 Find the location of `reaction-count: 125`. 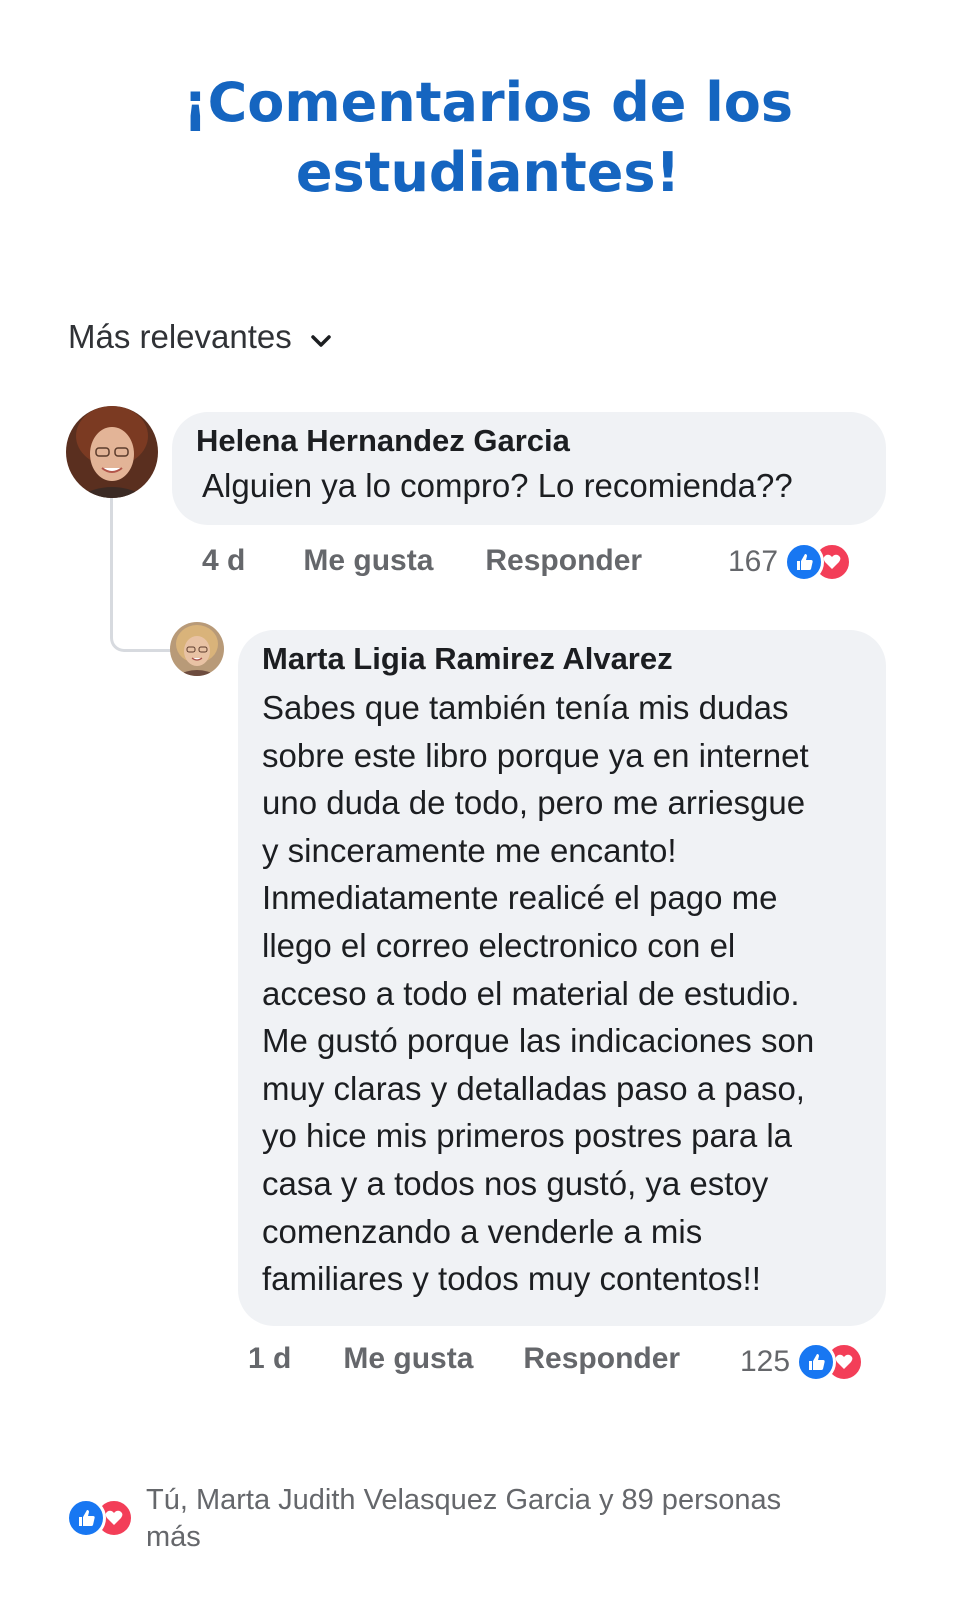

reaction-count: 125 is located at coordinates (765, 1361).